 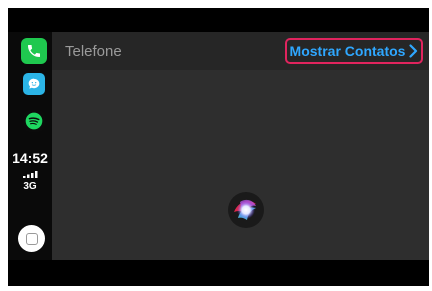 What do you see at coordinates (30, 174) in the screenshot?
I see `signal-strength-icon` at bounding box center [30, 174].